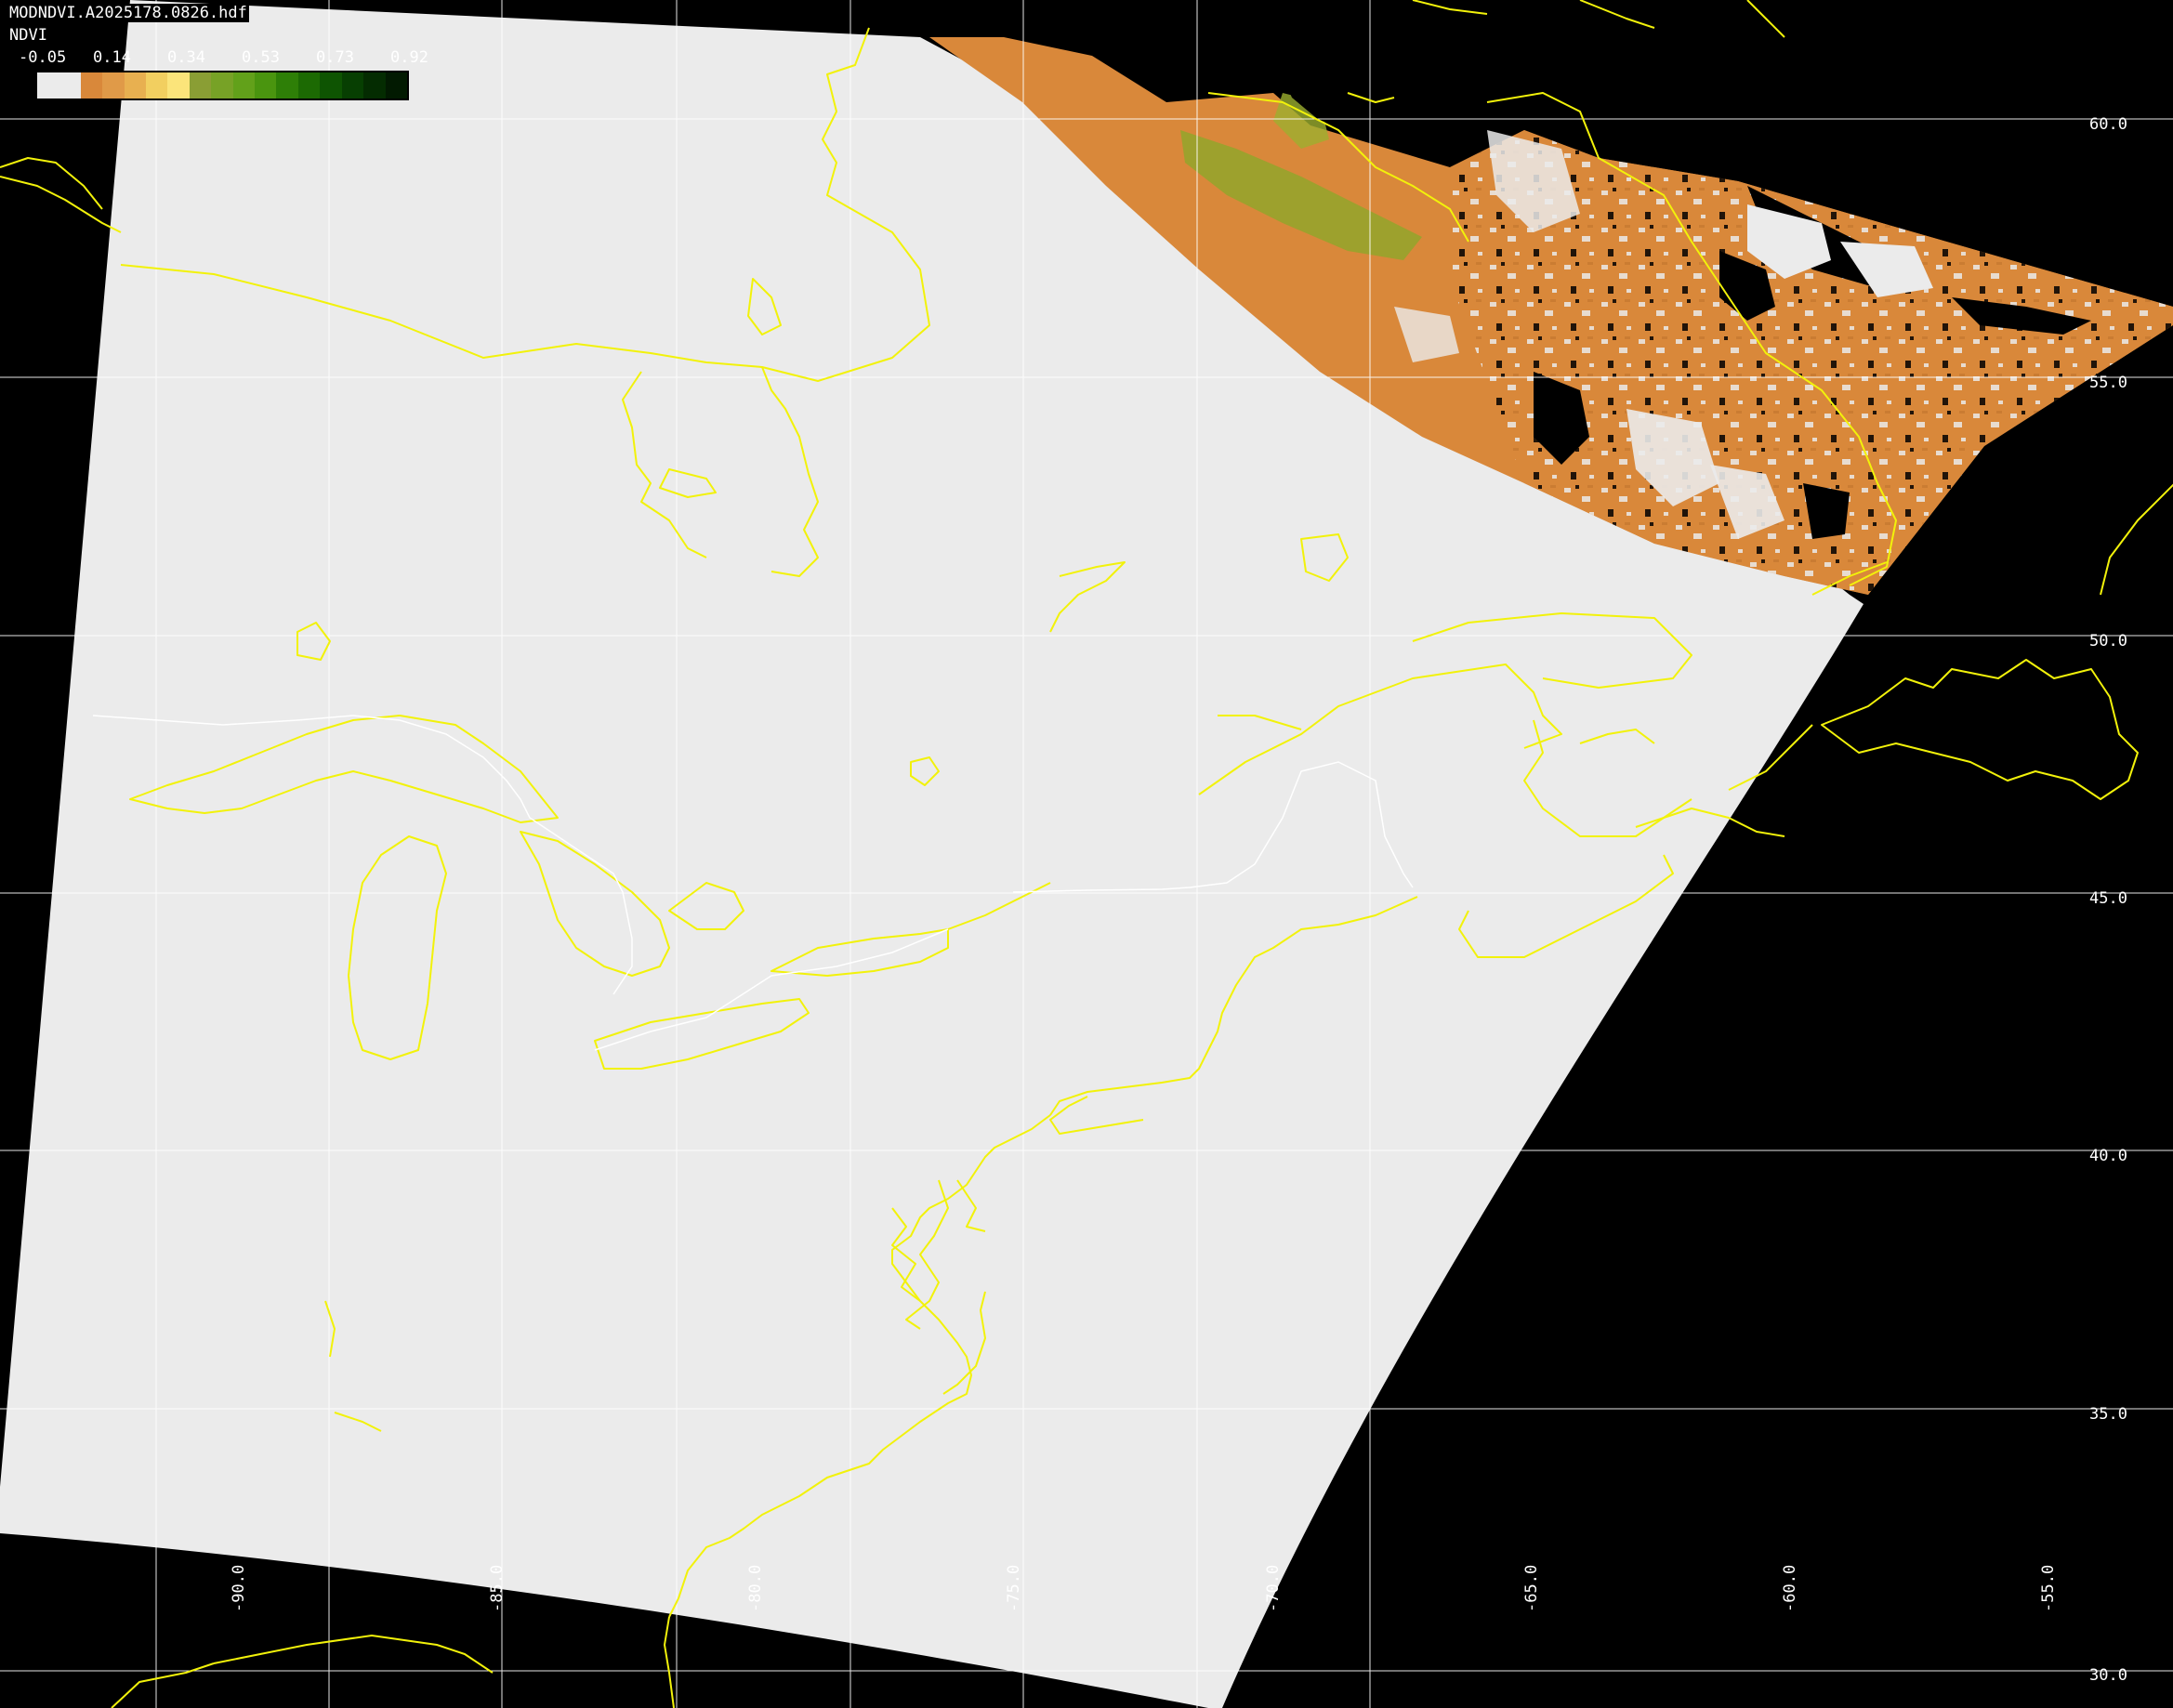 This screenshot has width=2173, height=1708. I want to click on variable-name: NDVI, so click(28, 35).